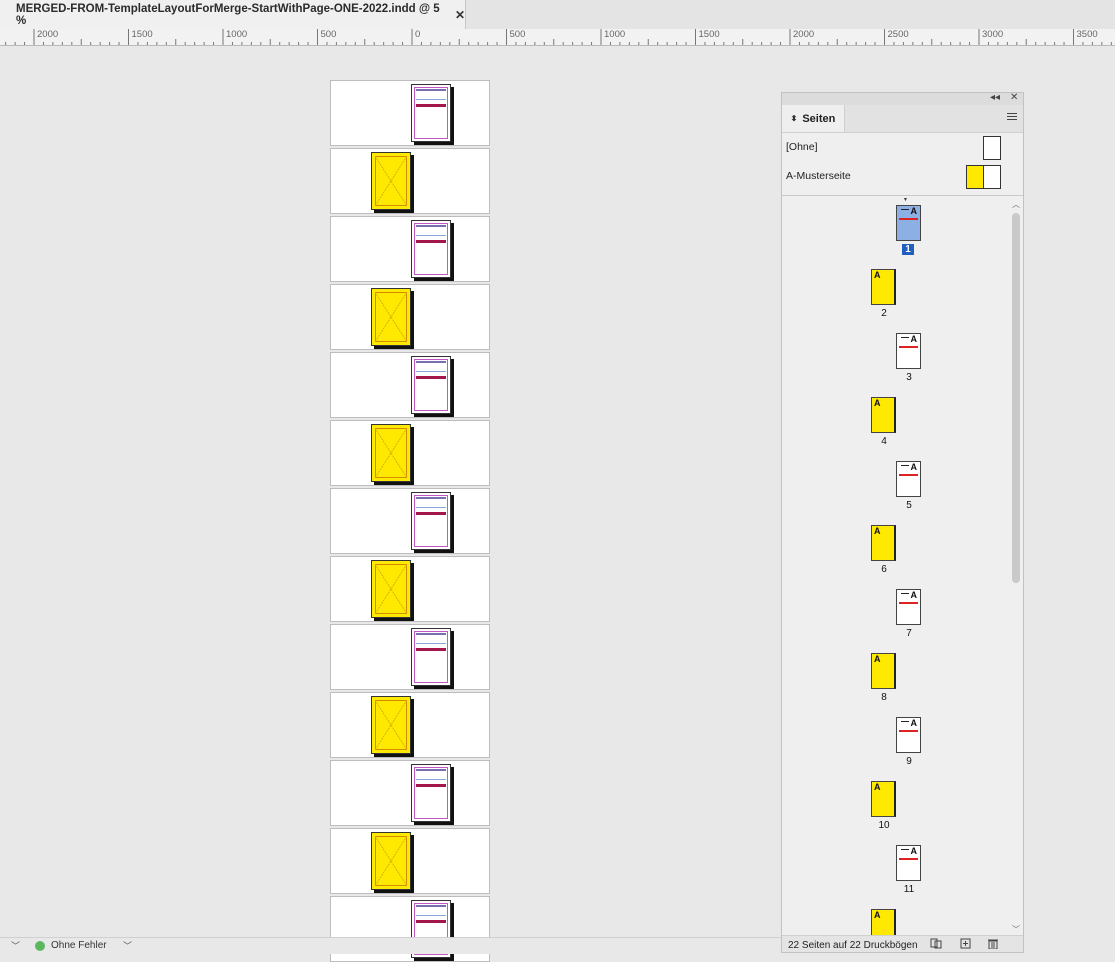 Image resolution: width=1115 pixels, height=962 pixels. I want to click on page-number-label: 1, so click(908, 249).